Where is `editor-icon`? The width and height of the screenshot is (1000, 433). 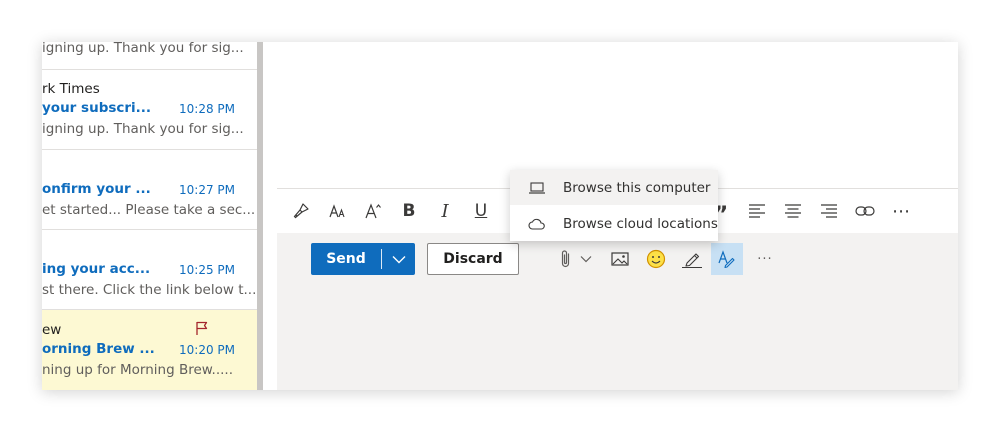
editor-icon is located at coordinates (727, 259).